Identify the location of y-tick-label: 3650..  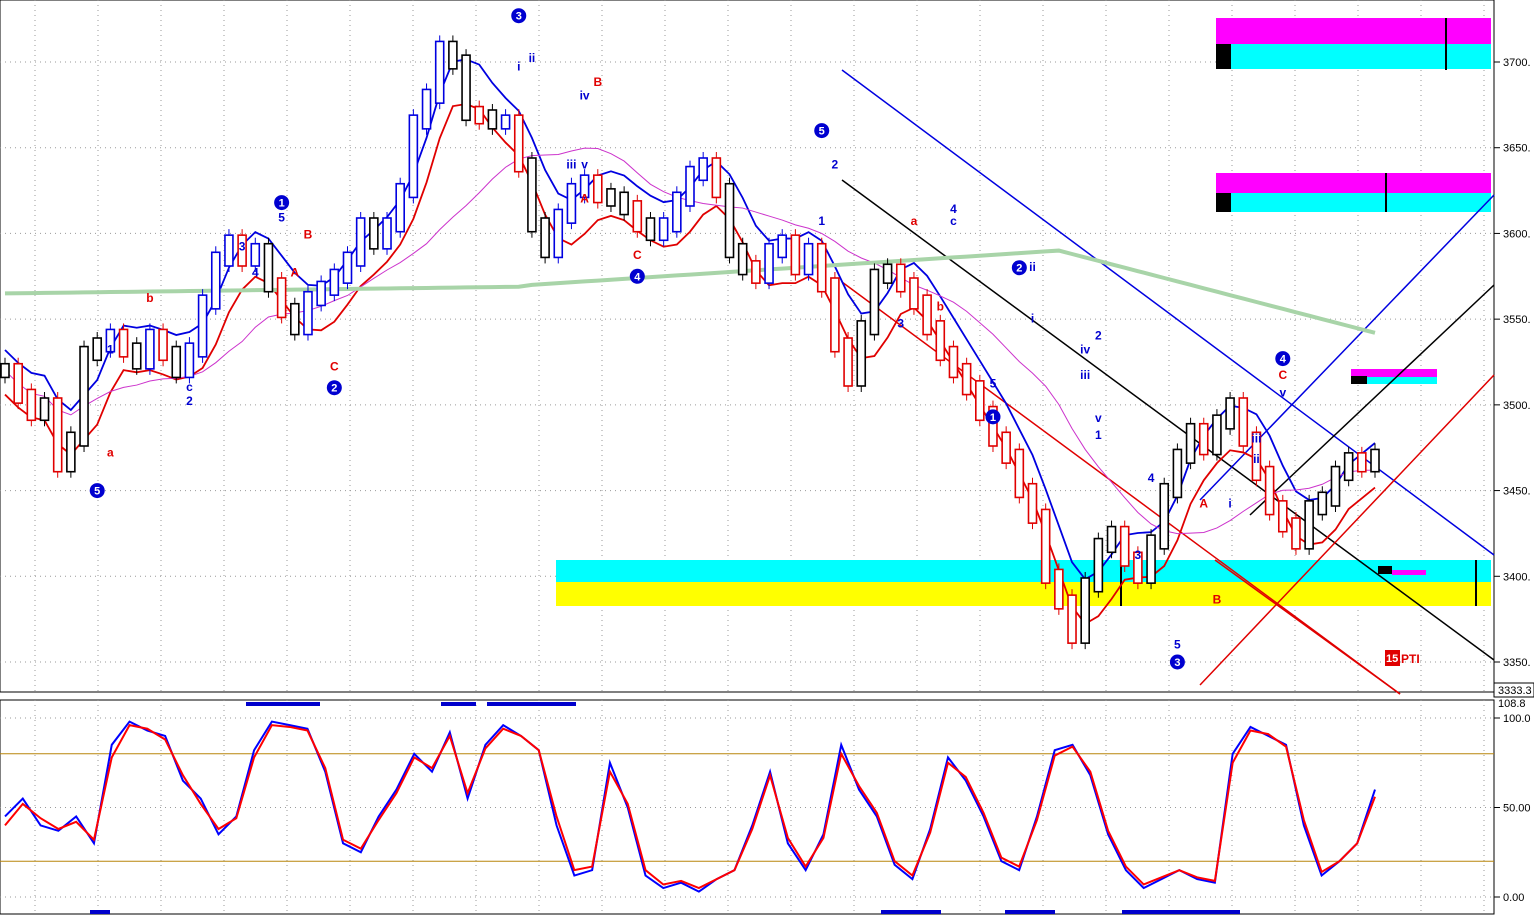
(1517, 149).